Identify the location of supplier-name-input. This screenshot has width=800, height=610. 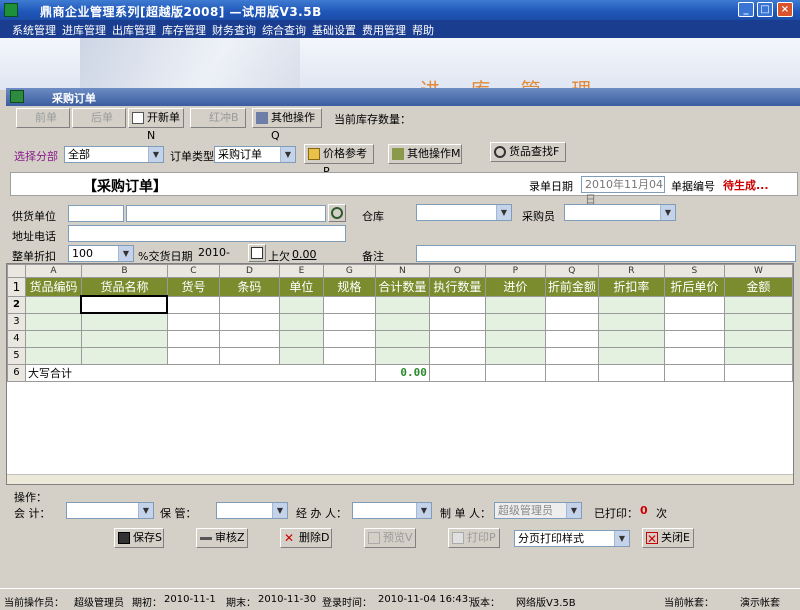
(226, 213).